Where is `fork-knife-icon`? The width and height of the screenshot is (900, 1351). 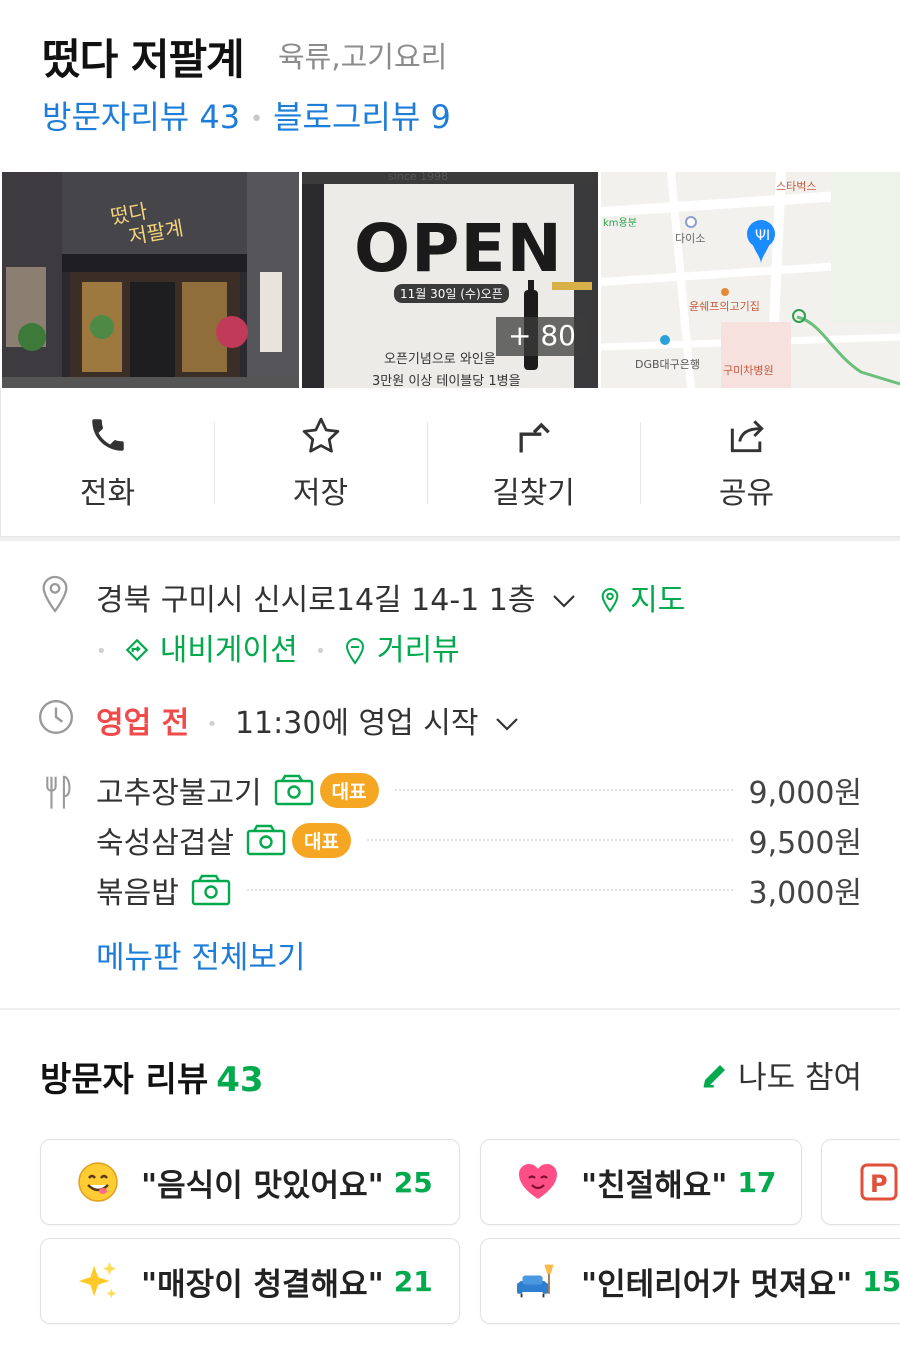
fork-knife-icon is located at coordinates (58, 792).